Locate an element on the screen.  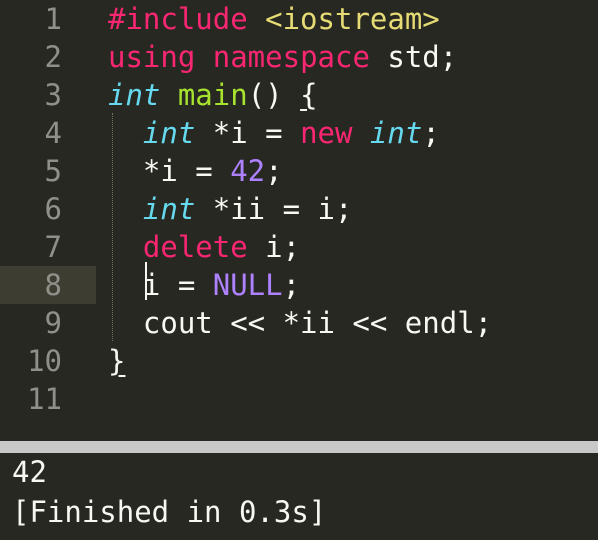
code-text: #include <iostream> is located at coordinates (274, 19).